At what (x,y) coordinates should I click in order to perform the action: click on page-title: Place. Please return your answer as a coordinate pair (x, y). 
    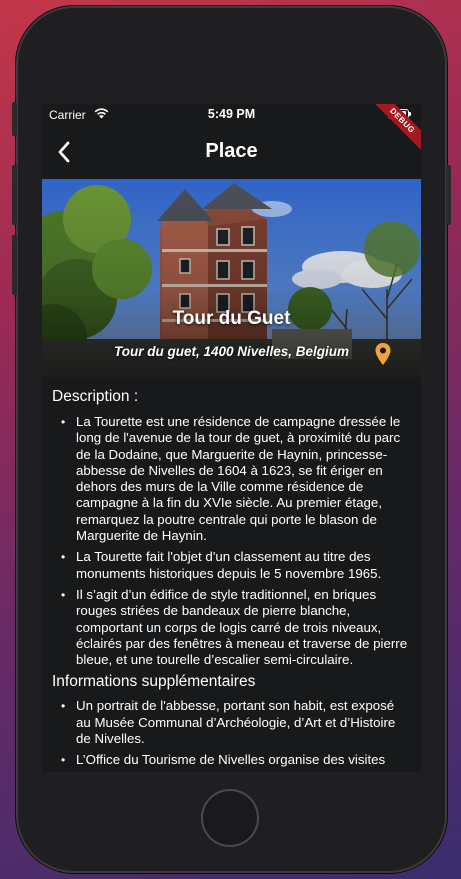
    Looking at the image, I should click on (231, 151).